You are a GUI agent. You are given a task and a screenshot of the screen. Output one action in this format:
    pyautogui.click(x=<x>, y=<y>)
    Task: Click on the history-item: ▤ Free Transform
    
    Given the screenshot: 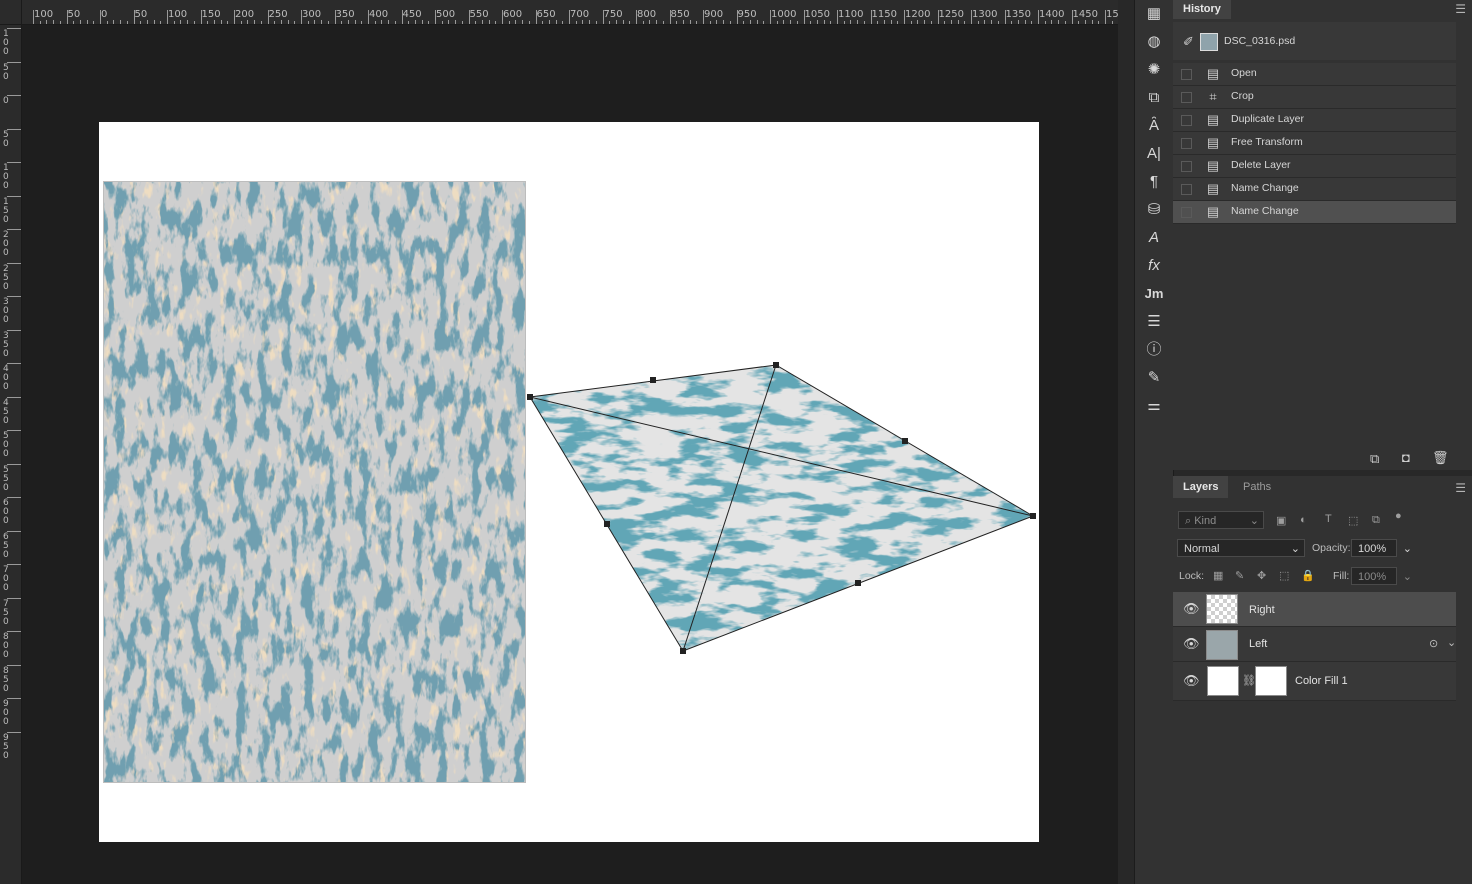 What is the action you would take?
    pyautogui.click(x=1314, y=143)
    